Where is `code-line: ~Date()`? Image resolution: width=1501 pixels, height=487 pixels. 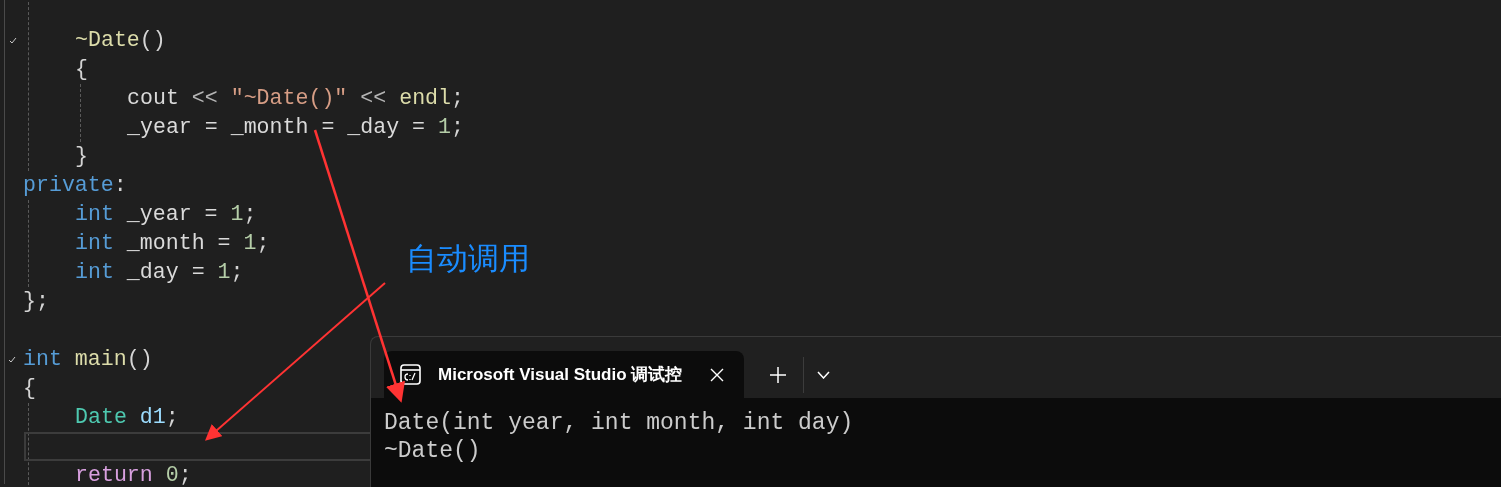
code-line: ~Date() is located at coordinates (120, 40).